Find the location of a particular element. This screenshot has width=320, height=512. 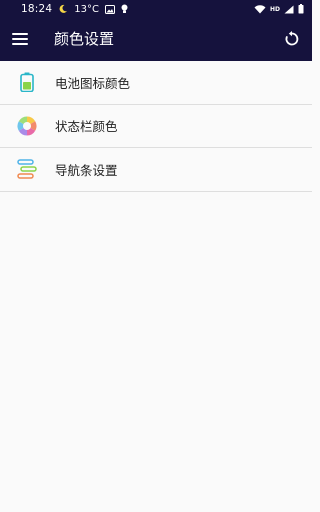

list-item-label: 电池图标颜色 is located at coordinates (93, 83).